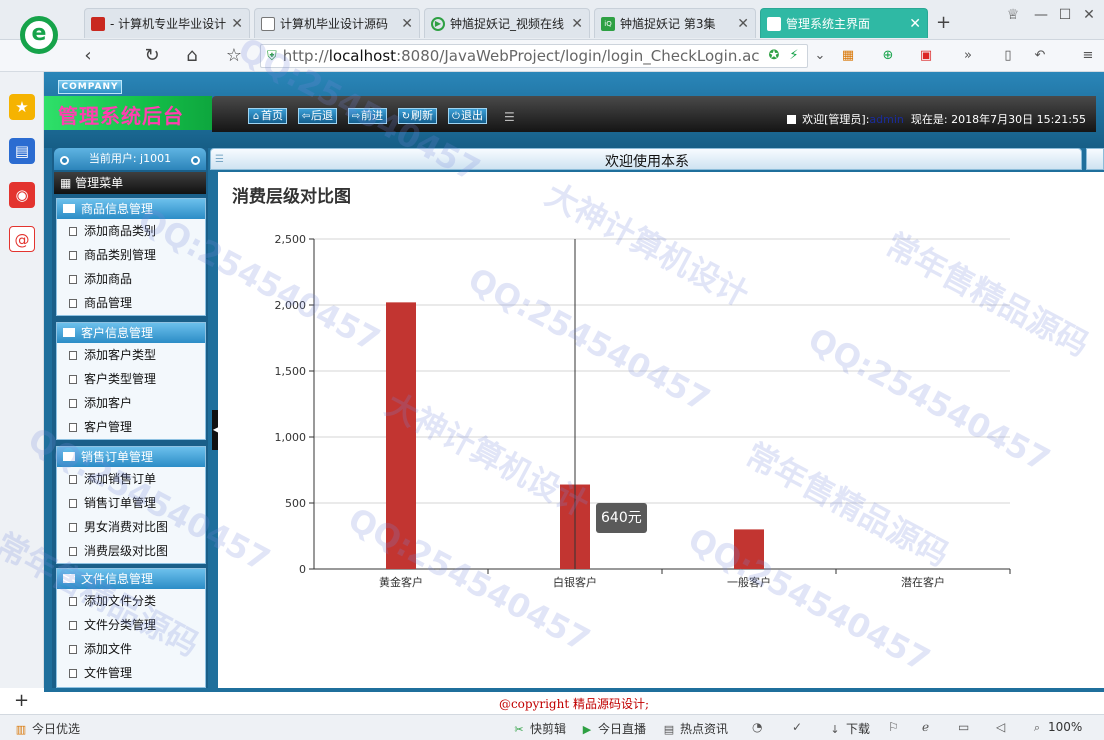 Image resolution: width=1104 pixels, height=740 pixels. Describe the element at coordinates (22, 195) in the screenshot. I see `weibo-icon: ◉` at that location.